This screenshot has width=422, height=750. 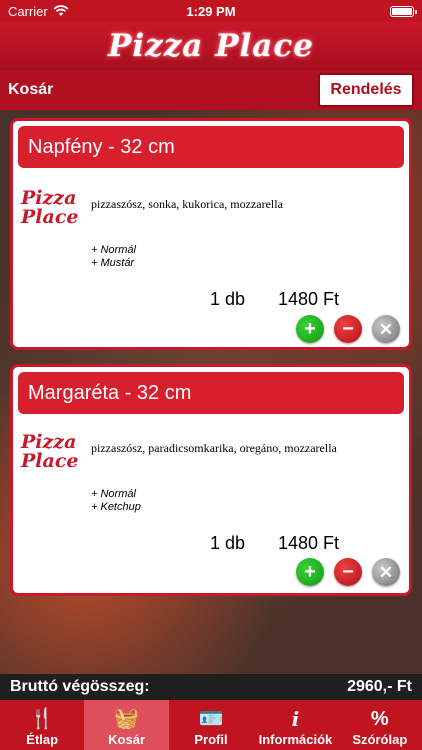 I want to click on info-icon: i, so click(x=295, y=719).